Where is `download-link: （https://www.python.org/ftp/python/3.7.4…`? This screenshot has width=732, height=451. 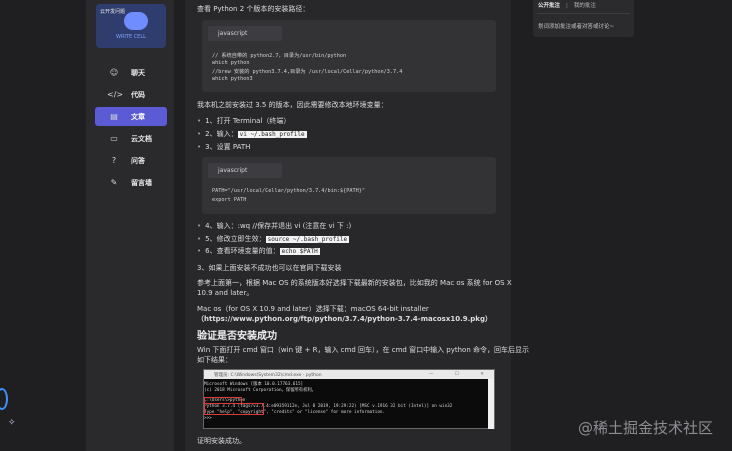
download-link: （https://www.python.org/ftp/python/3.7.4… is located at coordinates (344, 319).